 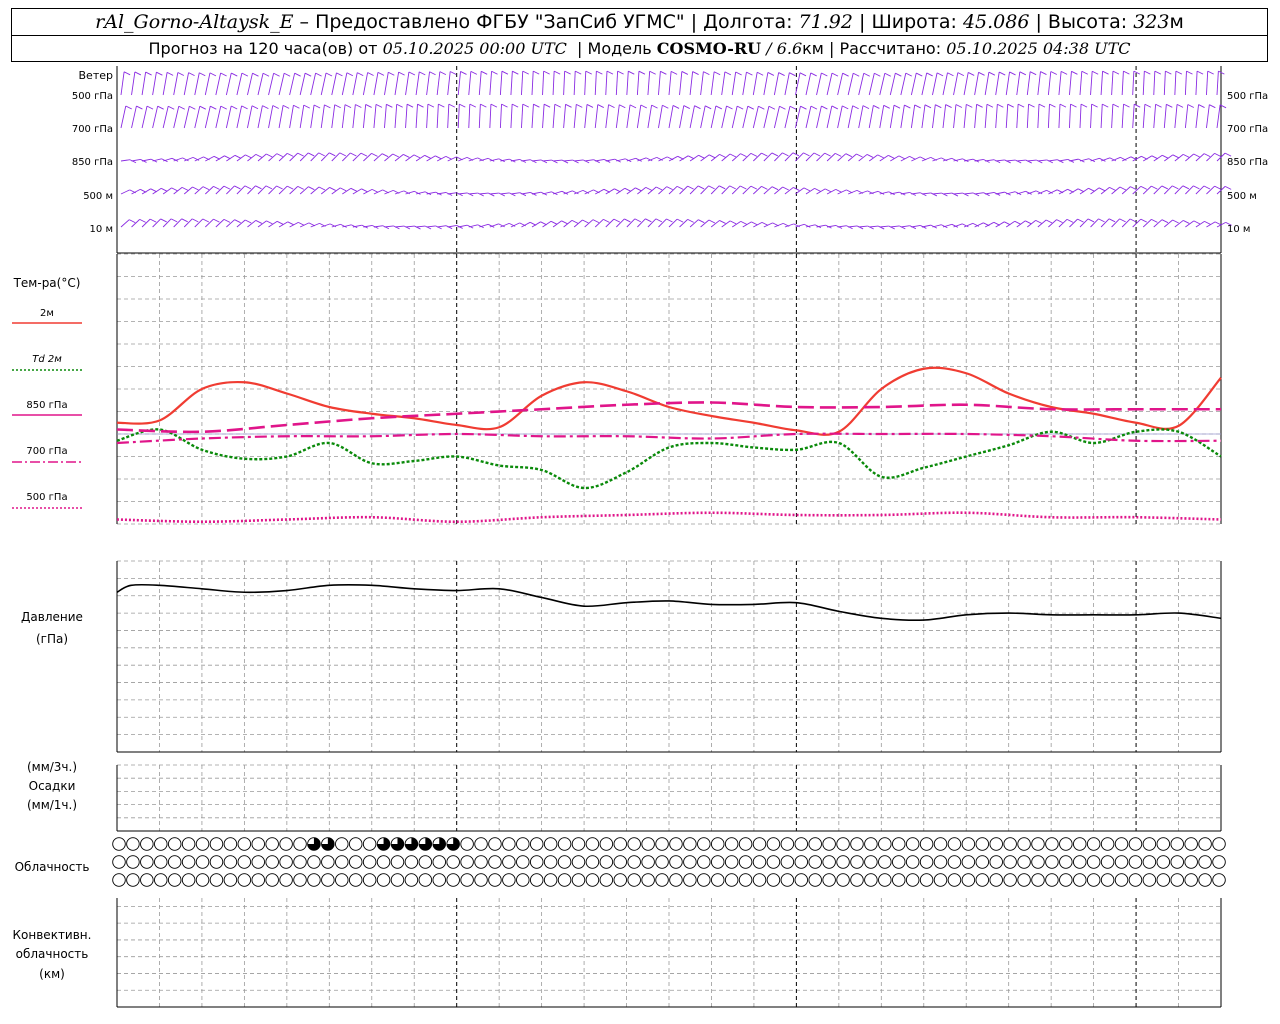 What do you see at coordinates (669, 862) in the screenshot?
I see `cloud-symbols-layer` at bounding box center [669, 862].